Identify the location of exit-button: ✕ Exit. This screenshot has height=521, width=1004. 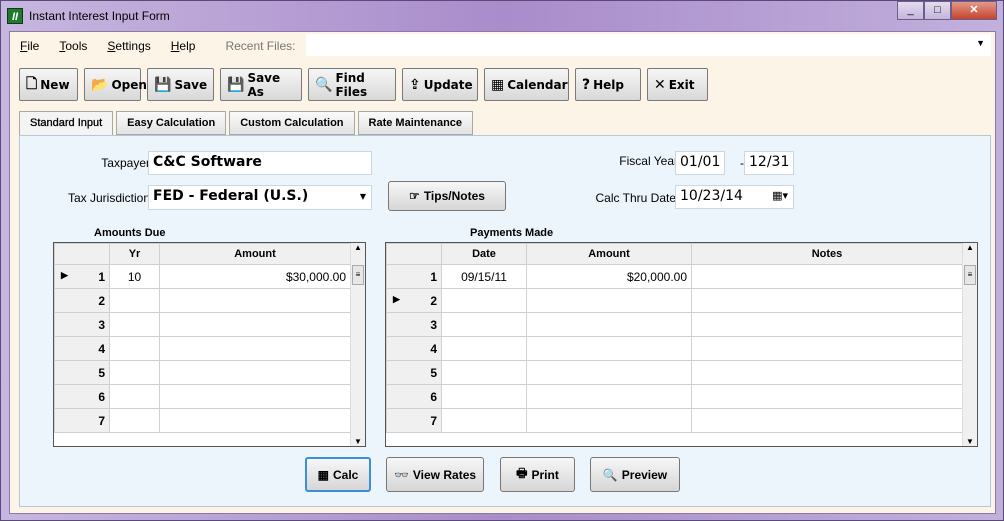
(677, 84).